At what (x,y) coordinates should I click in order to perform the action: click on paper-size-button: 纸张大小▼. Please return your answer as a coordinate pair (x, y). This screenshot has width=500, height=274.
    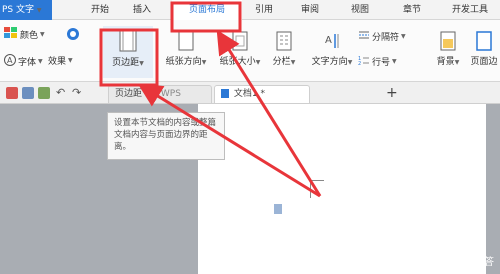
    Looking at the image, I should click on (240, 52).